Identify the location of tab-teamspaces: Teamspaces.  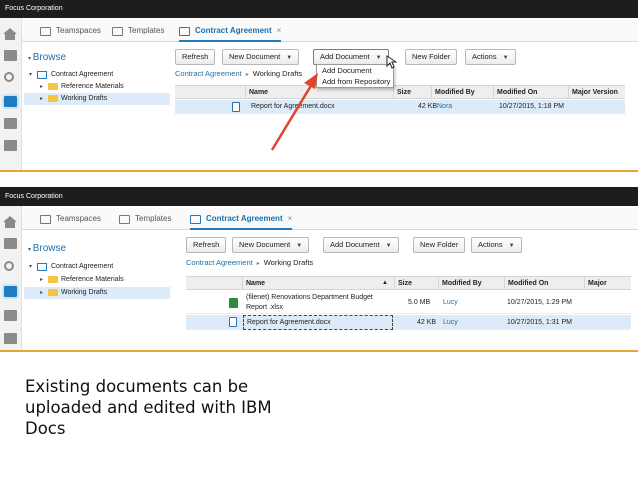
(70, 219).